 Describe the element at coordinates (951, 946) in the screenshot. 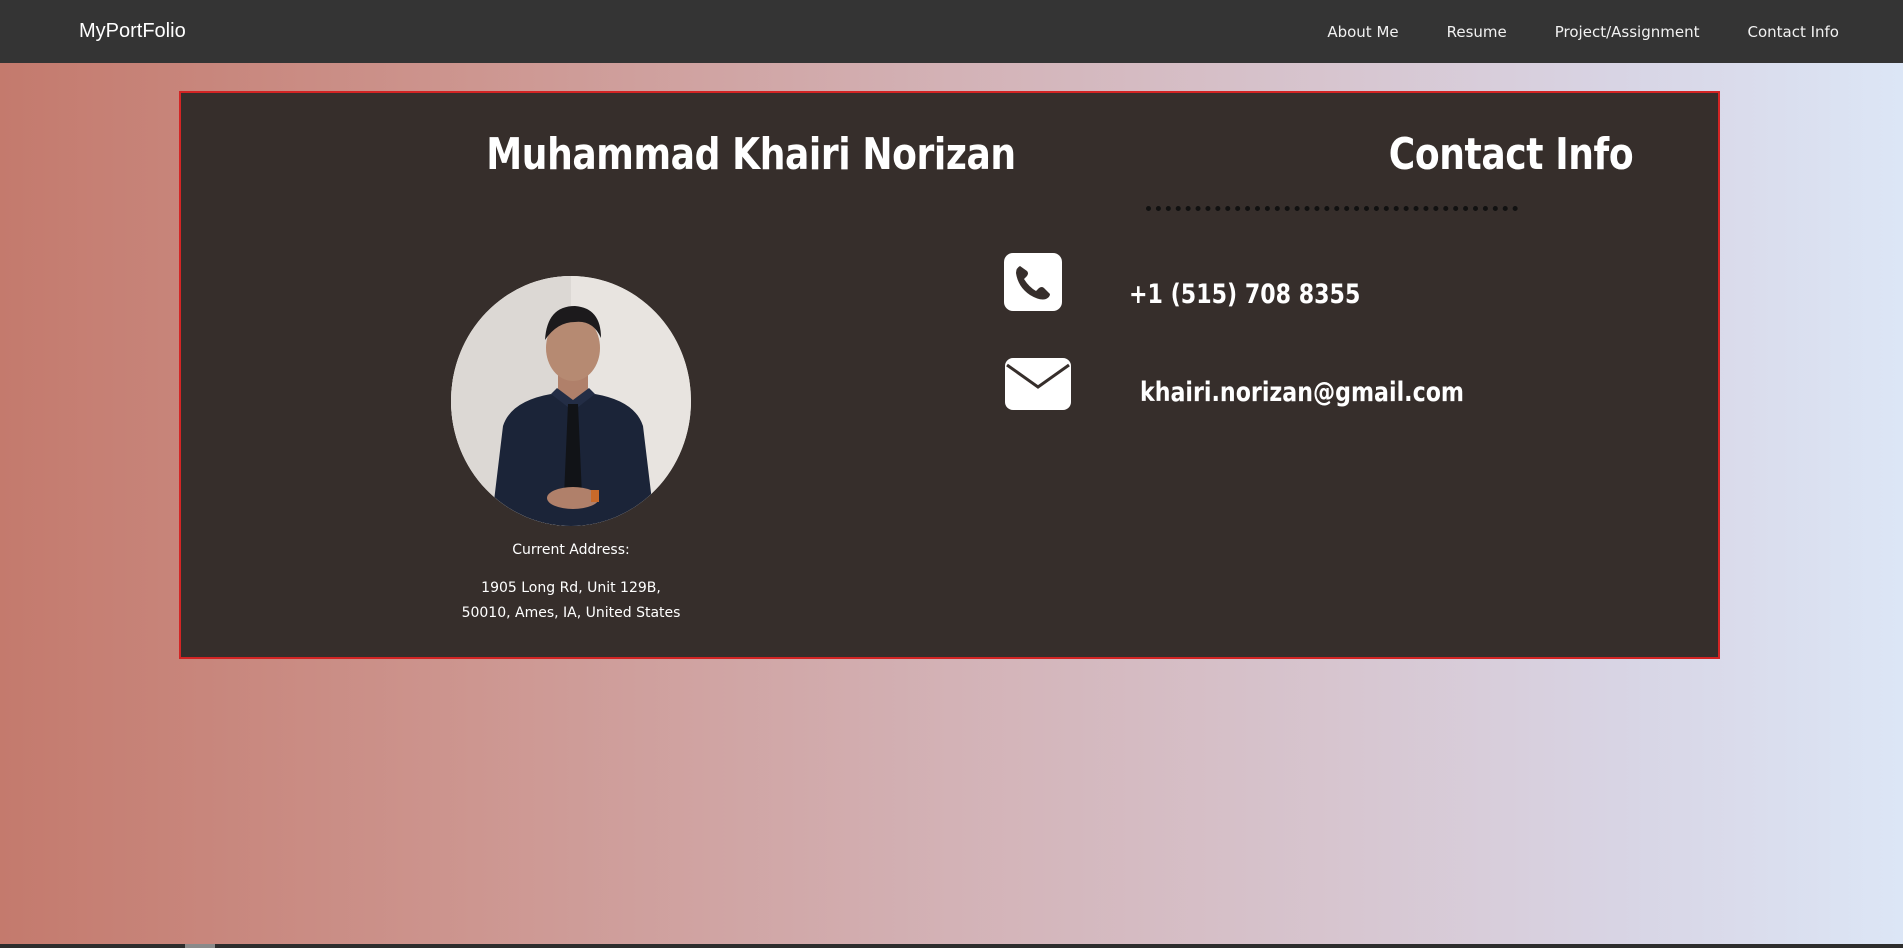

I see `horizontal-scrollbar` at that location.